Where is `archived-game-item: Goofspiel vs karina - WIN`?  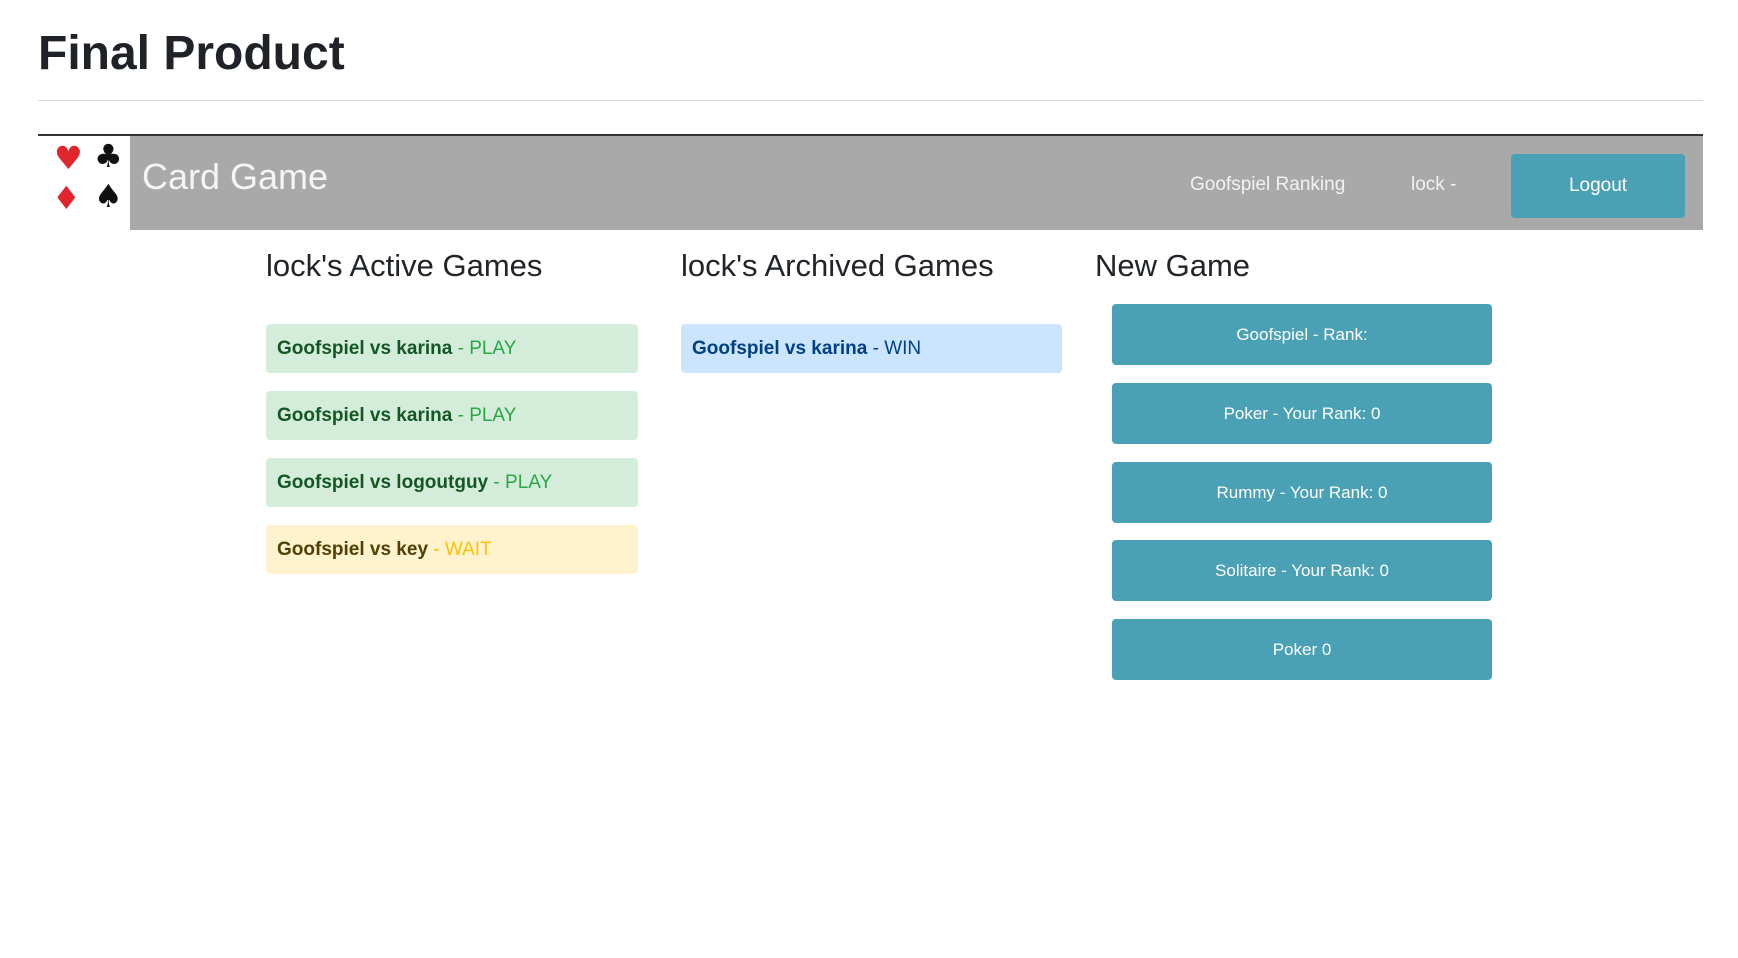
archived-game-item: Goofspiel vs karina - WIN is located at coordinates (871, 348).